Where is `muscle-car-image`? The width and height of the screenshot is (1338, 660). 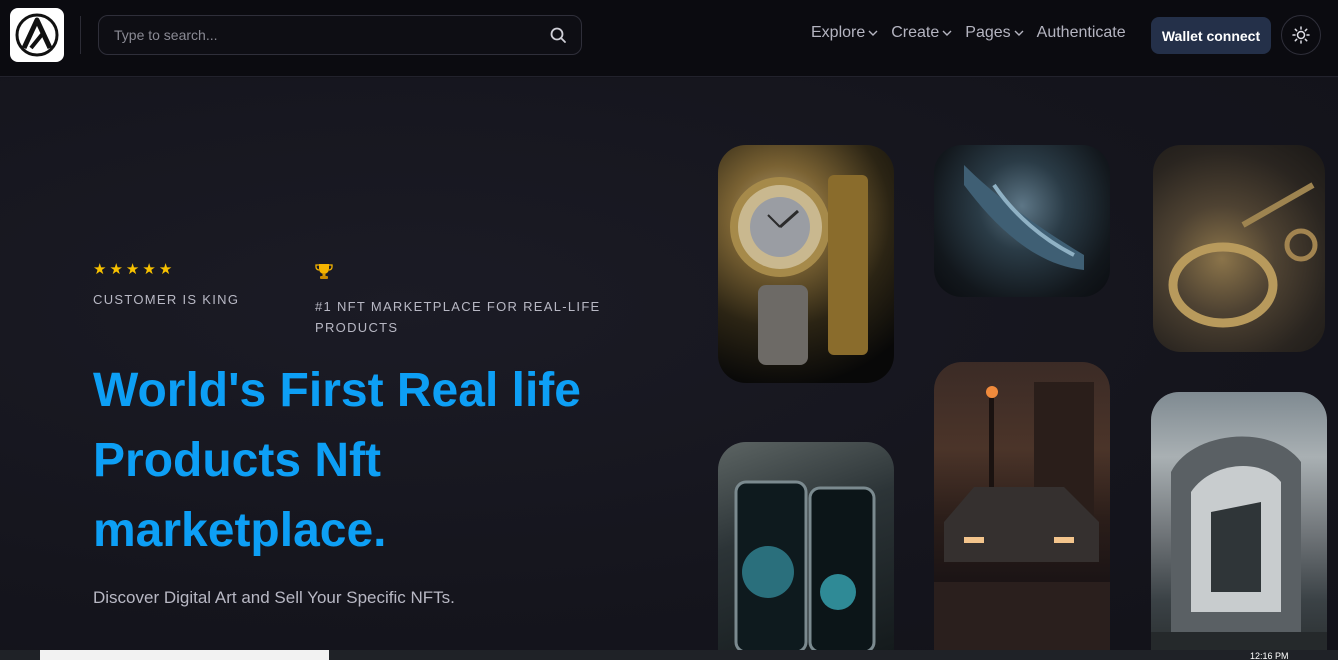
muscle-car-image is located at coordinates (1022, 507).